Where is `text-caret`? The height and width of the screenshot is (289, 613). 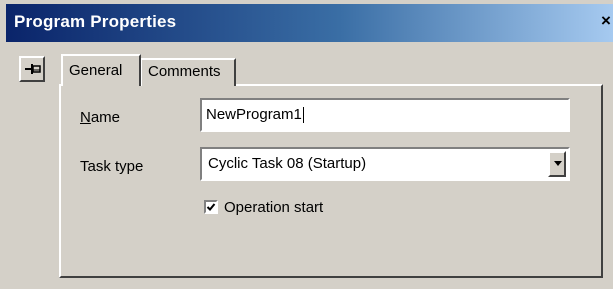
text-caret is located at coordinates (303, 115).